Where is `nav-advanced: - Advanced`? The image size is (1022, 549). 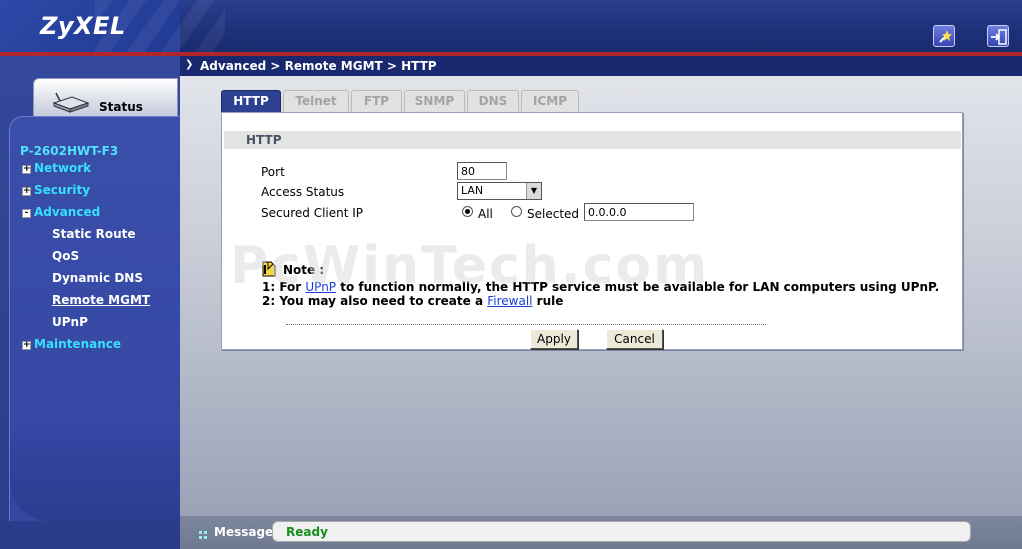
nav-advanced: - Advanced is located at coordinates (61, 212).